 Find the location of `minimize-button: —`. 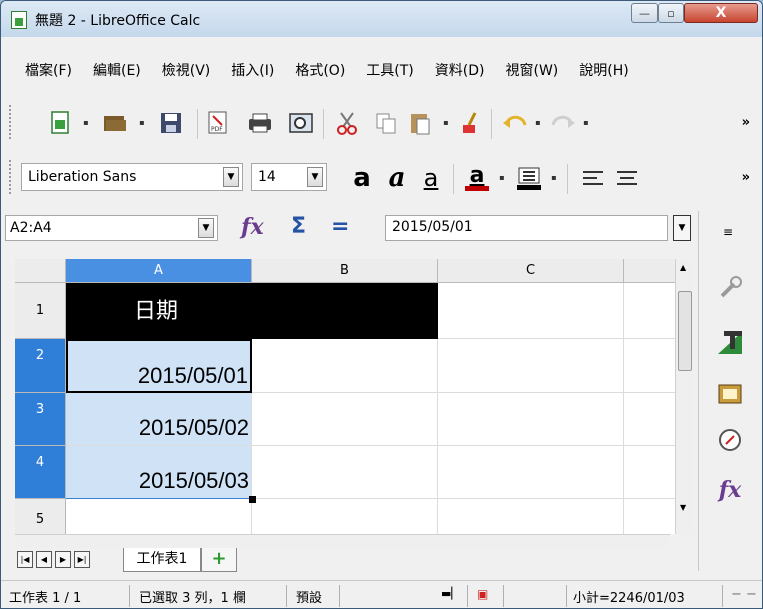

minimize-button: — is located at coordinates (644, 13).